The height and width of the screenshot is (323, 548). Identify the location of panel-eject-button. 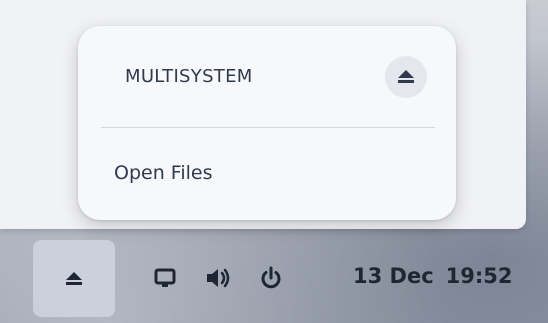
(74, 278).